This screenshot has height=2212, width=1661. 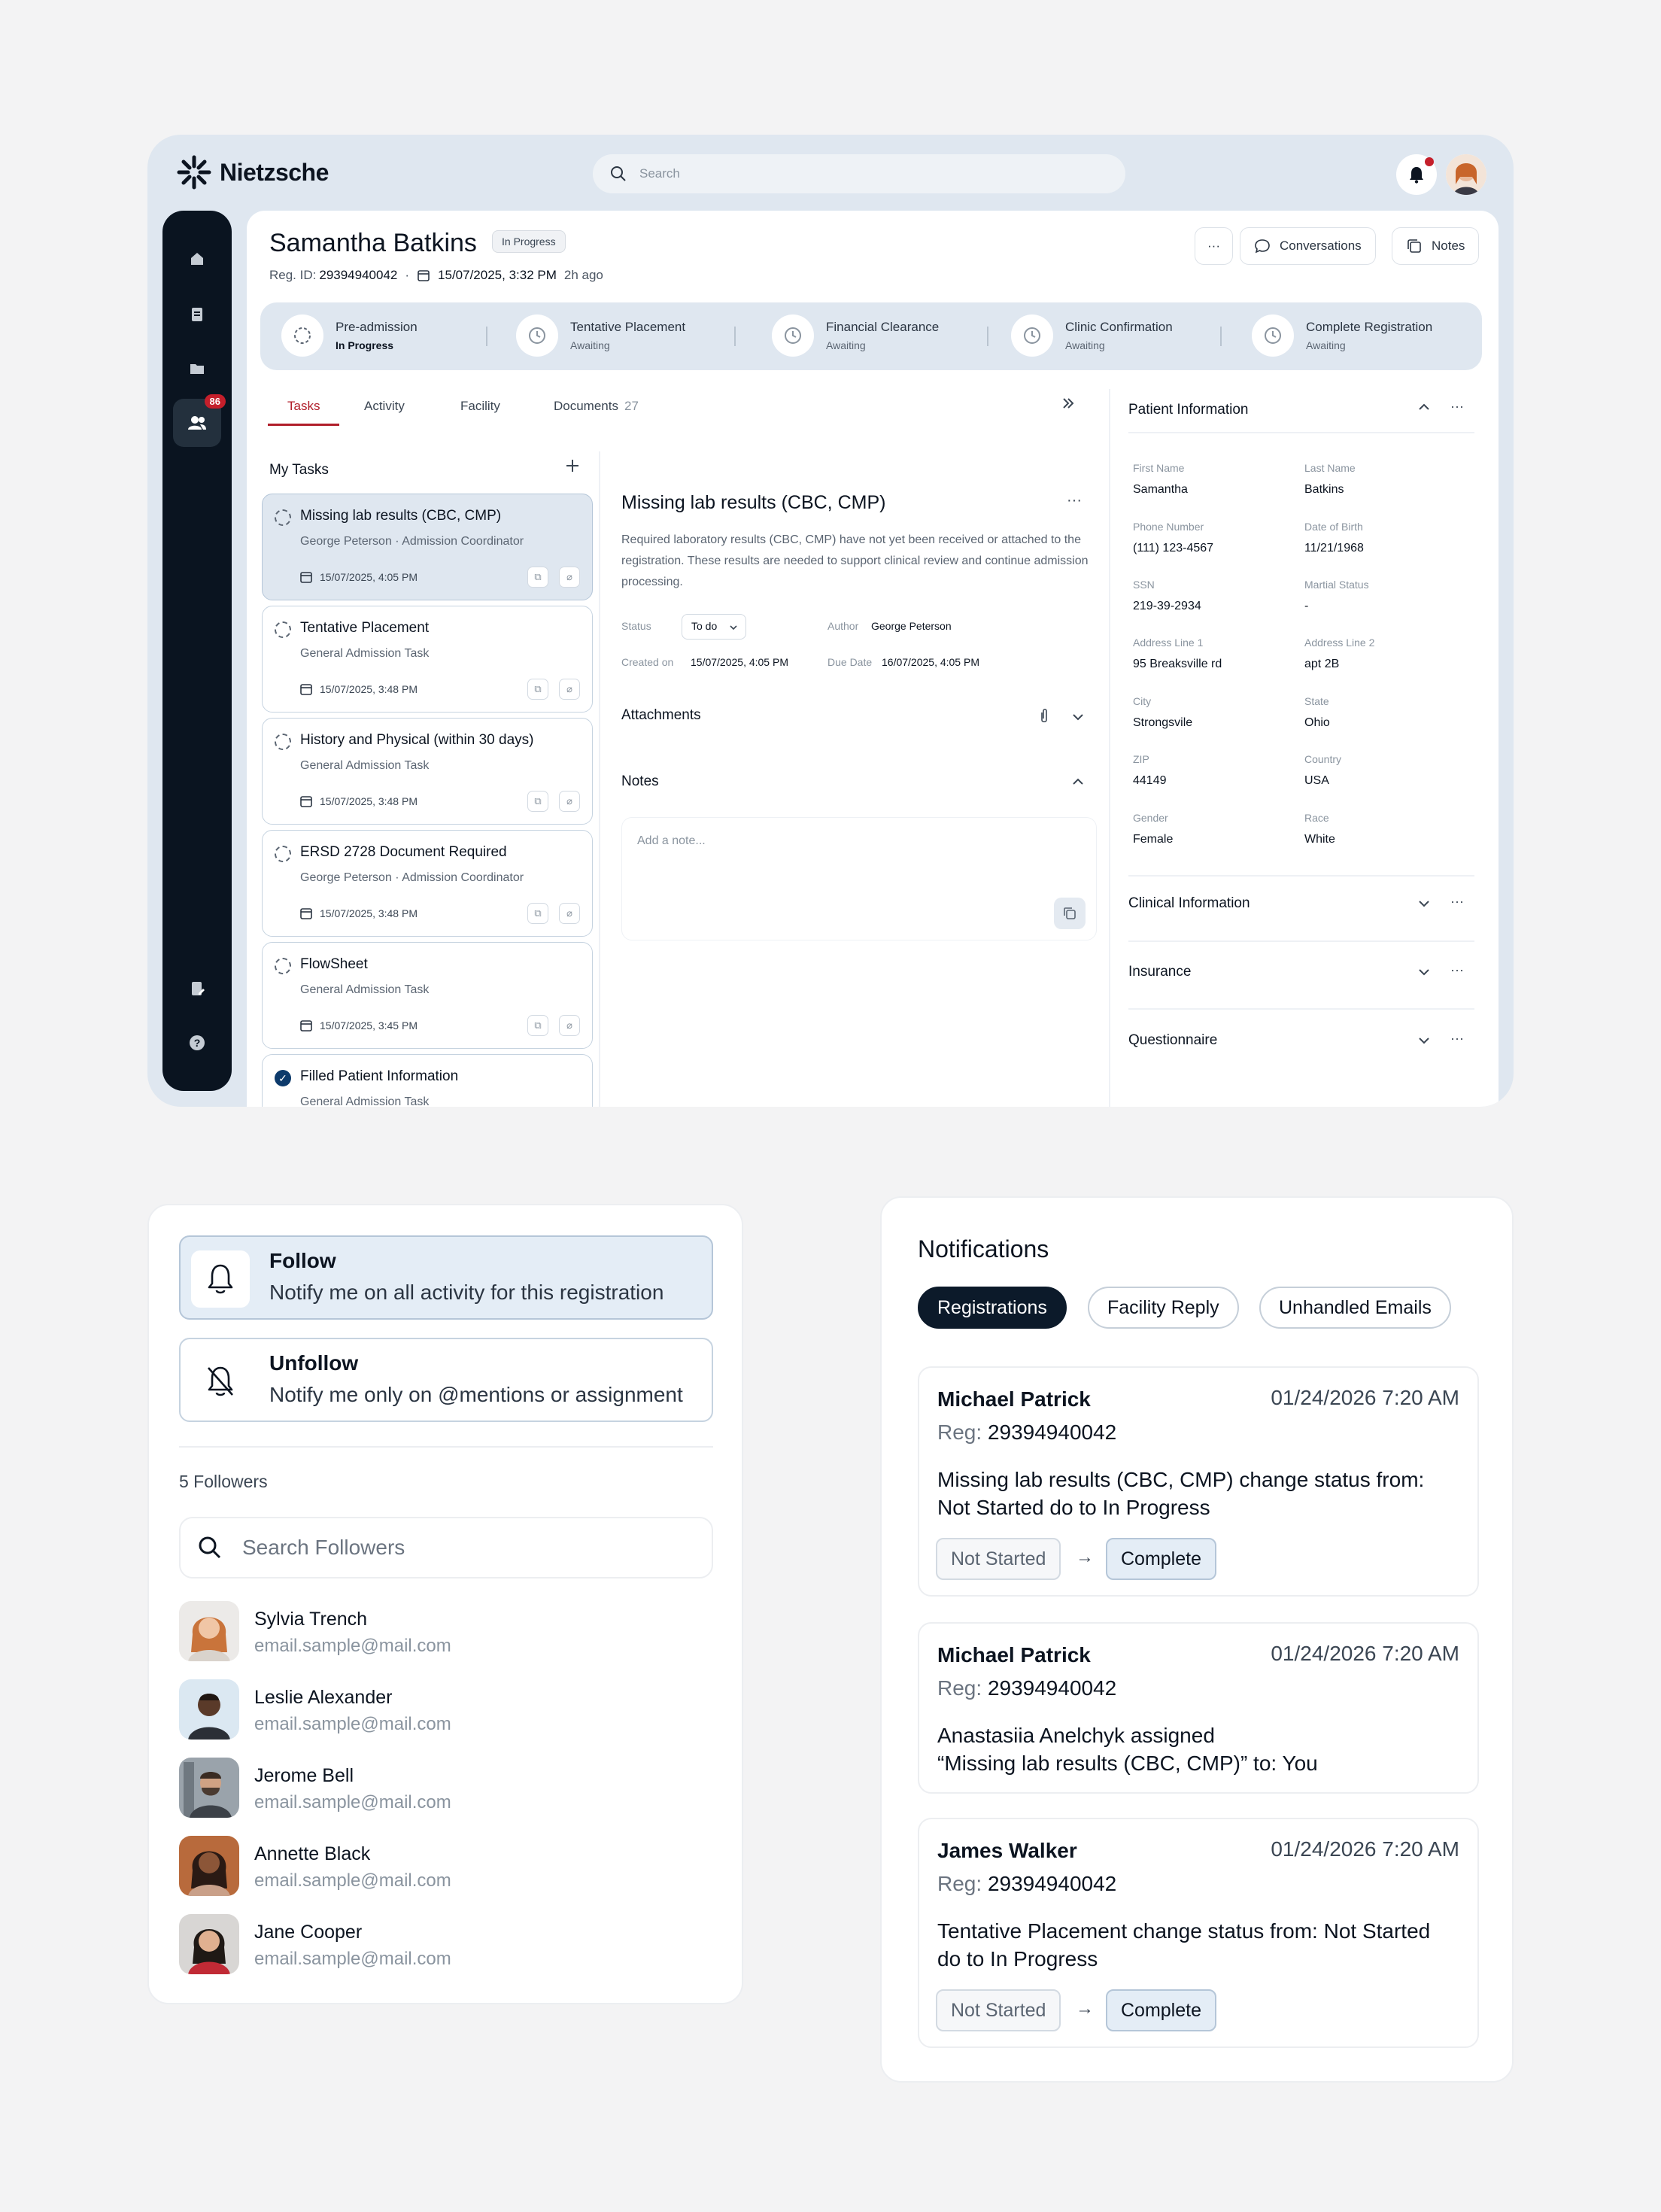 I want to click on status-select: To do, so click(x=714, y=627).